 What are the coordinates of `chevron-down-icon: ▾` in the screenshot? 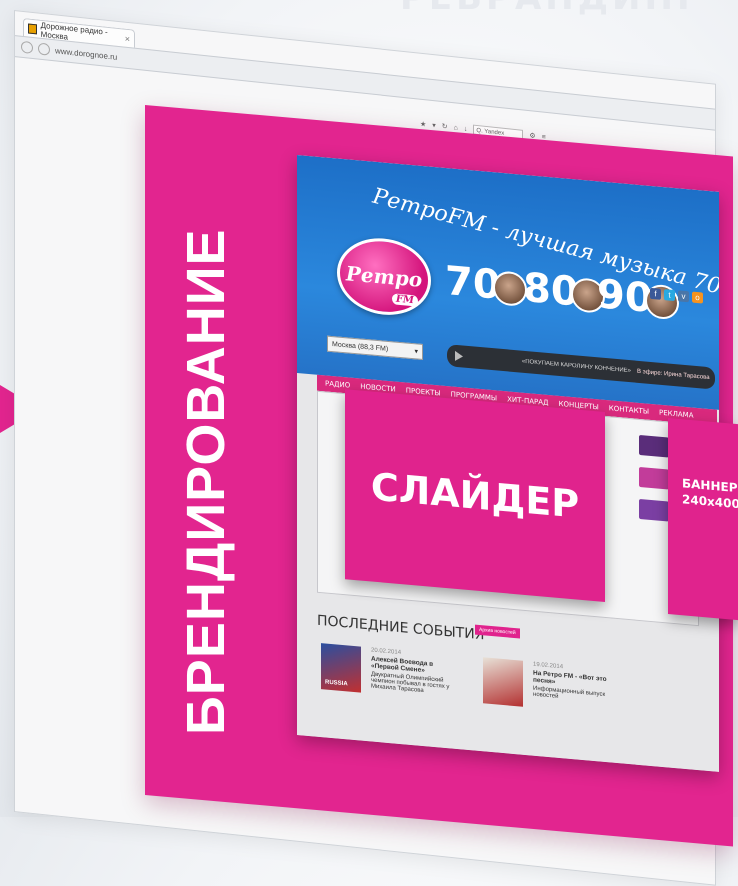 It's located at (416, 352).